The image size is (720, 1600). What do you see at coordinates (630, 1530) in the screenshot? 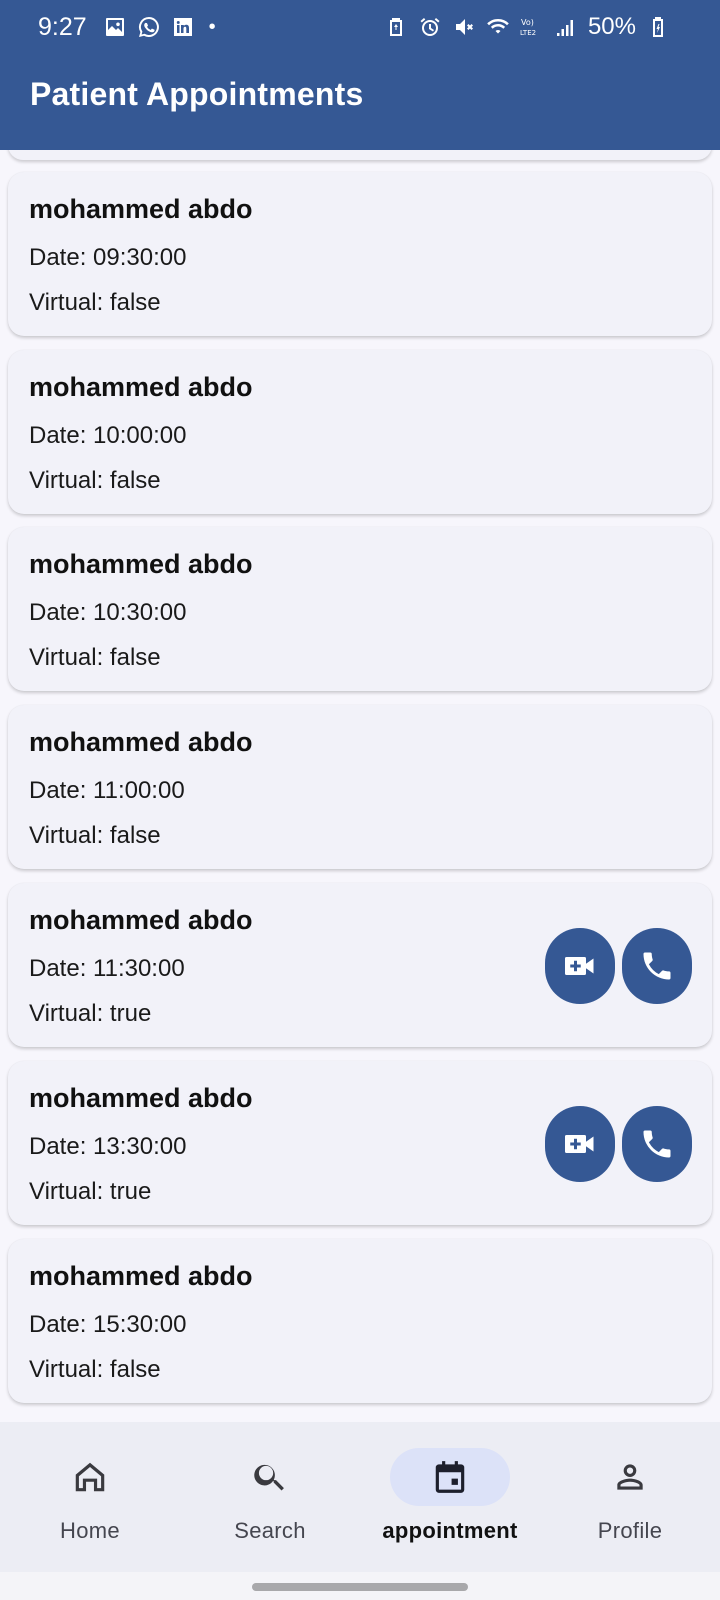
I see `nav-label-profile: Profile` at bounding box center [630, 1530].